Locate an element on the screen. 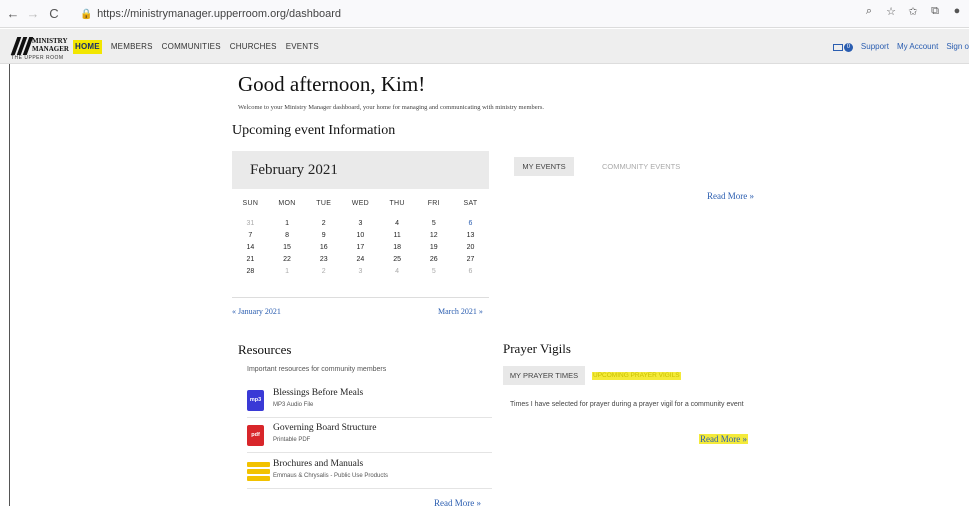 This screenshot has width=969, height=506. calendar-day: 7 is located at coordinates (250, 236).